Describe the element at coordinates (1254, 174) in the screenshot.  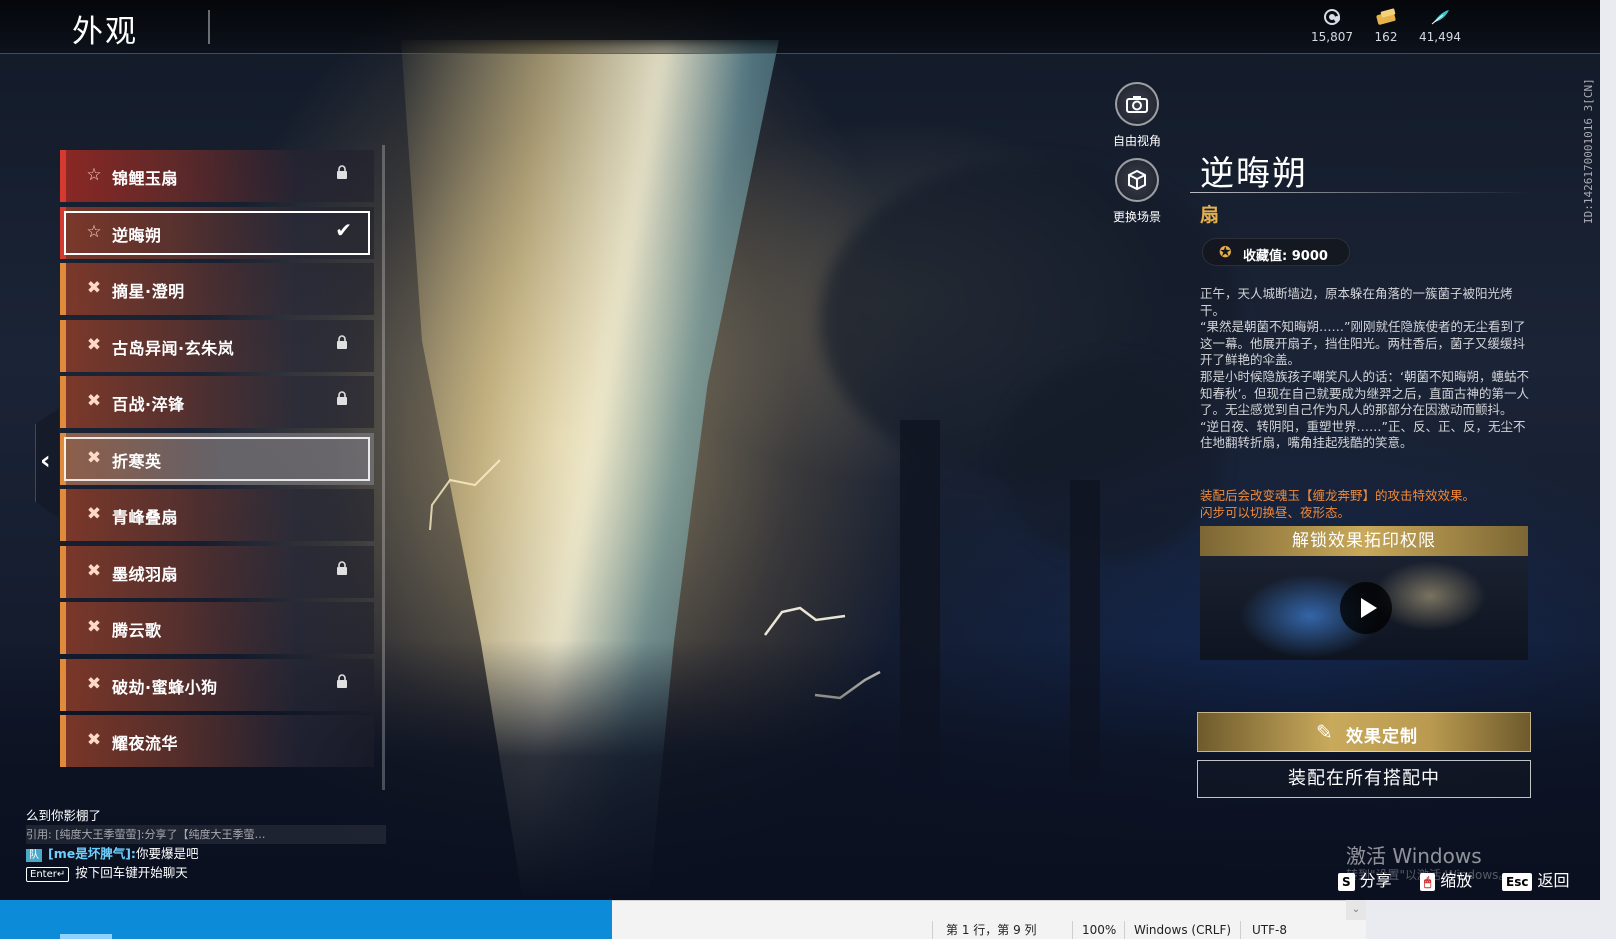
I see `item-title: 逆晦朔` at that location.